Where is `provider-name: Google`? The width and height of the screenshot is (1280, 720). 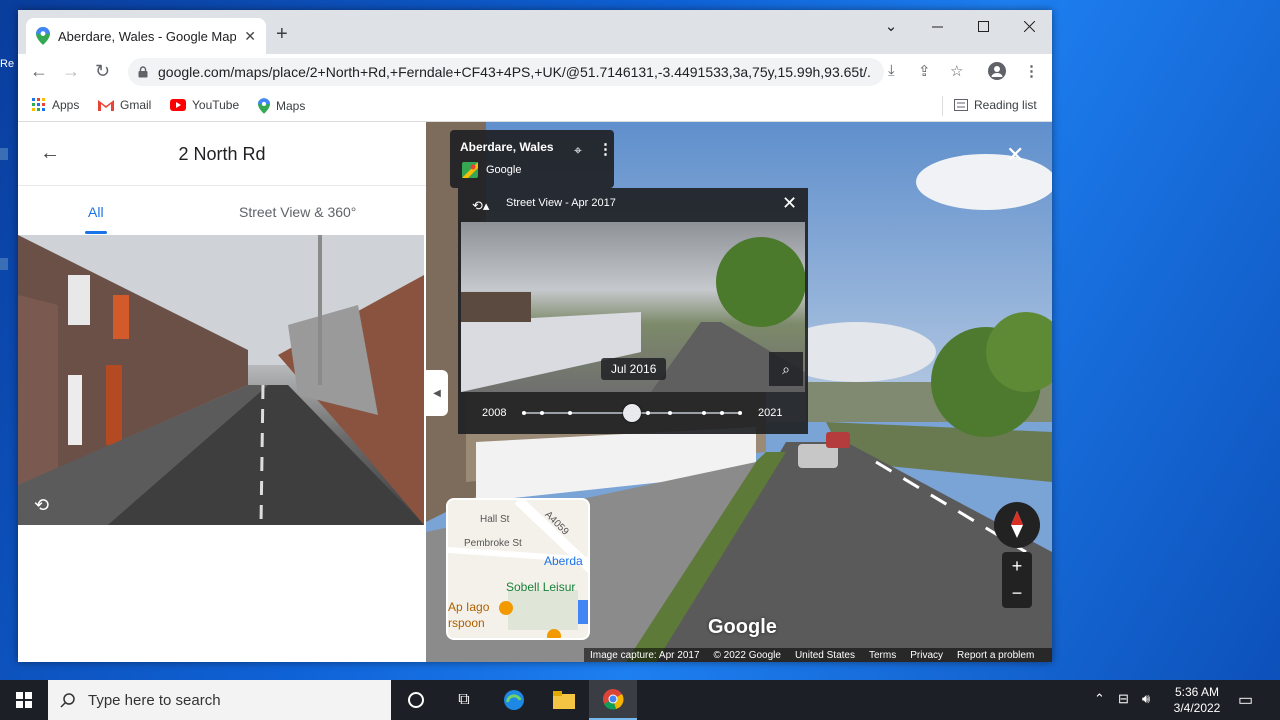 provider-name: Google is located at coordinates (504, 170).